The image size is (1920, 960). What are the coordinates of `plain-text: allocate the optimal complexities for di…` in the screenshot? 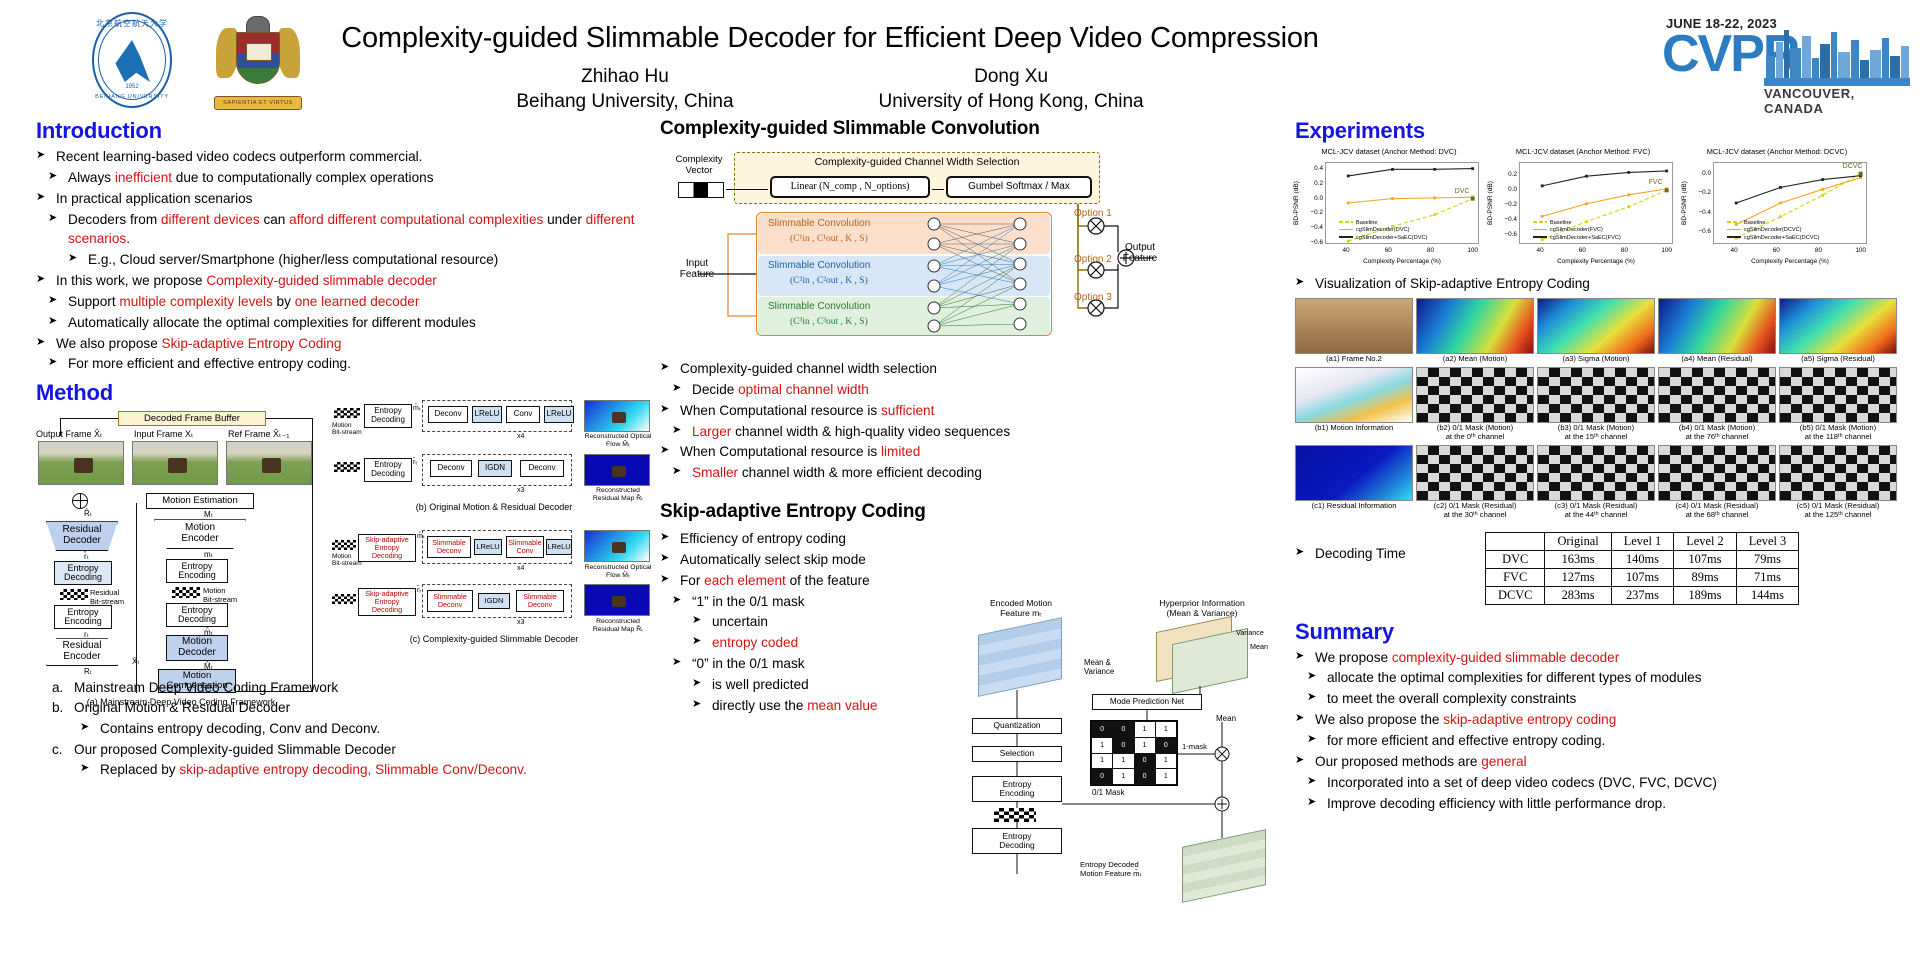 It's located at (1514, 678).